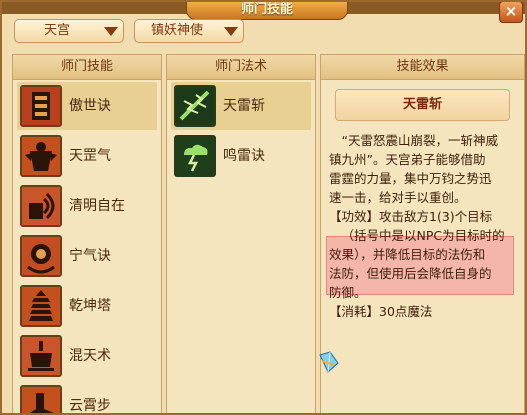 The width and height of the screenshot is (527, 415). Describe the element at coordinates (195, 106) in the screenshot. I see `thunder-blade-icon` at that location.